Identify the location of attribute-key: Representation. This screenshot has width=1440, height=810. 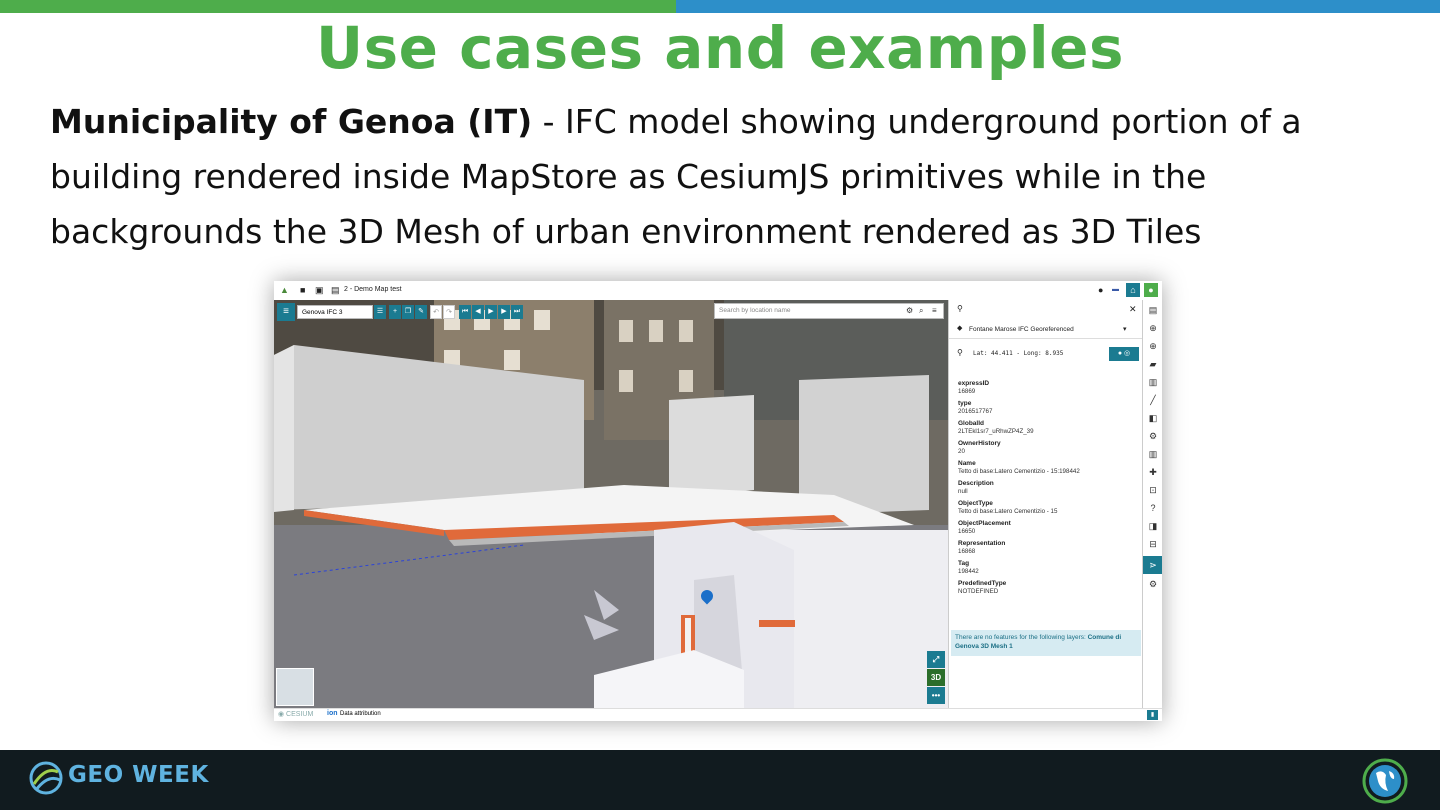
(982, 543).